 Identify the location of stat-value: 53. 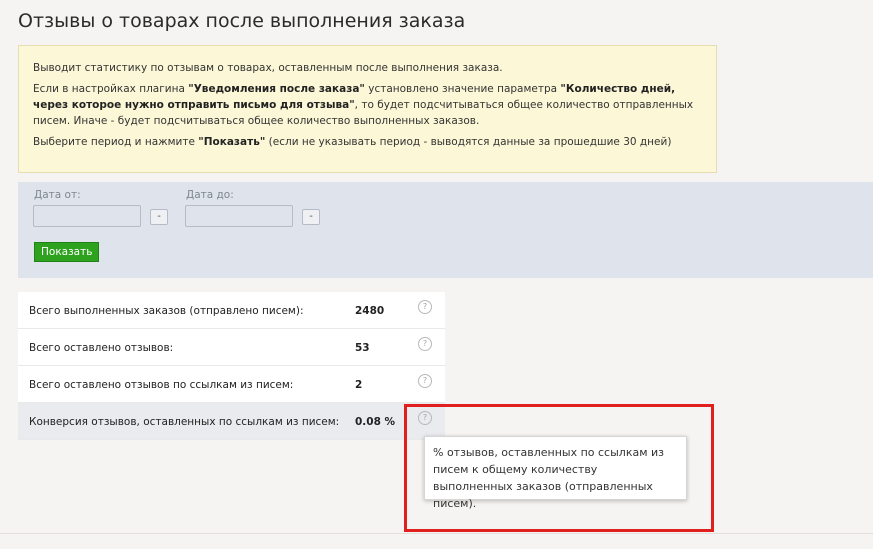
(362, 348).